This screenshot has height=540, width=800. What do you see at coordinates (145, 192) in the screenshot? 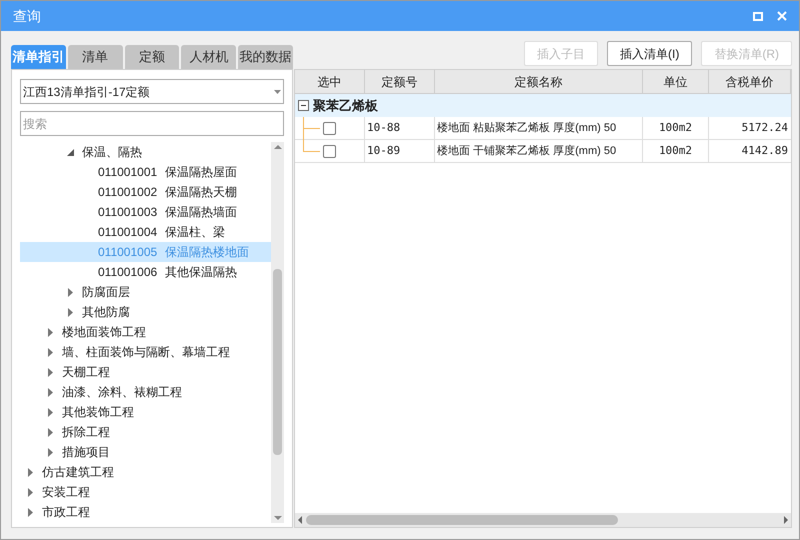
I see `tree-item: 011001002 保温隔热天棚` at bounding box center [145, 192].